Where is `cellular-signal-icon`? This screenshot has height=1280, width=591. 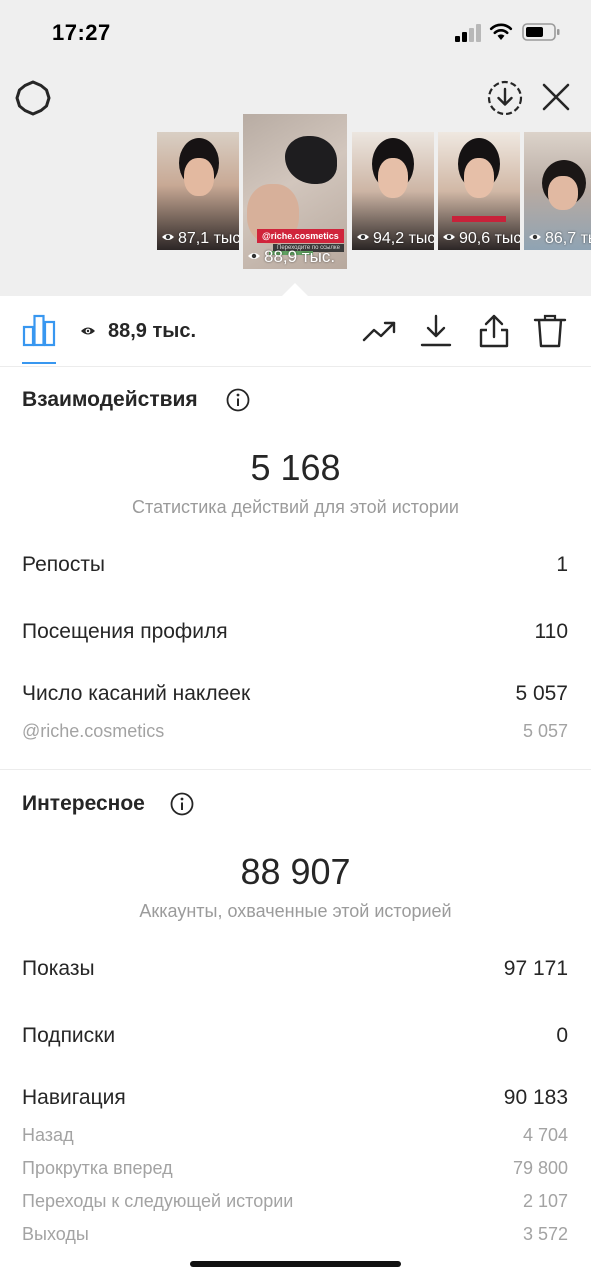 cellular-signal-icon is located at coordinates (468, 33).